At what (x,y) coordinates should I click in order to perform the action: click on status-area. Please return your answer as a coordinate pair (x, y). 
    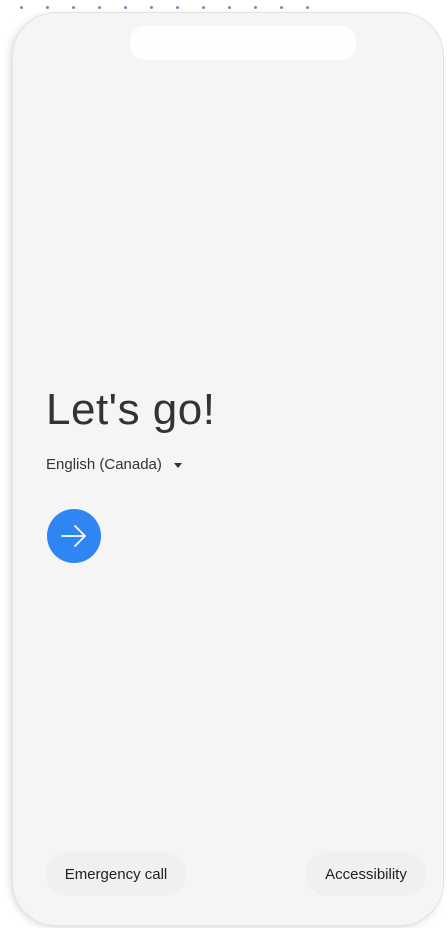
    Looking at the image, I should click on (243, 43).